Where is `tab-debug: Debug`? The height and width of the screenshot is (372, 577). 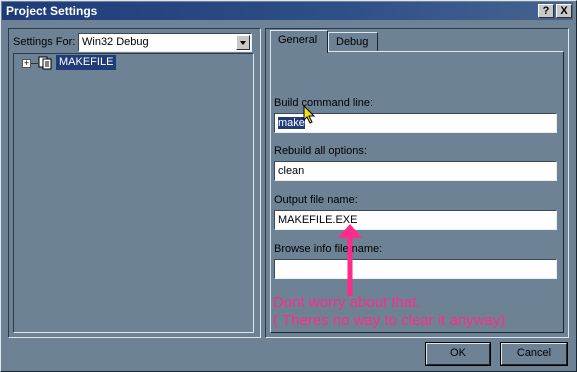 tab-debug: Debug is located at coordinates (353, 42).